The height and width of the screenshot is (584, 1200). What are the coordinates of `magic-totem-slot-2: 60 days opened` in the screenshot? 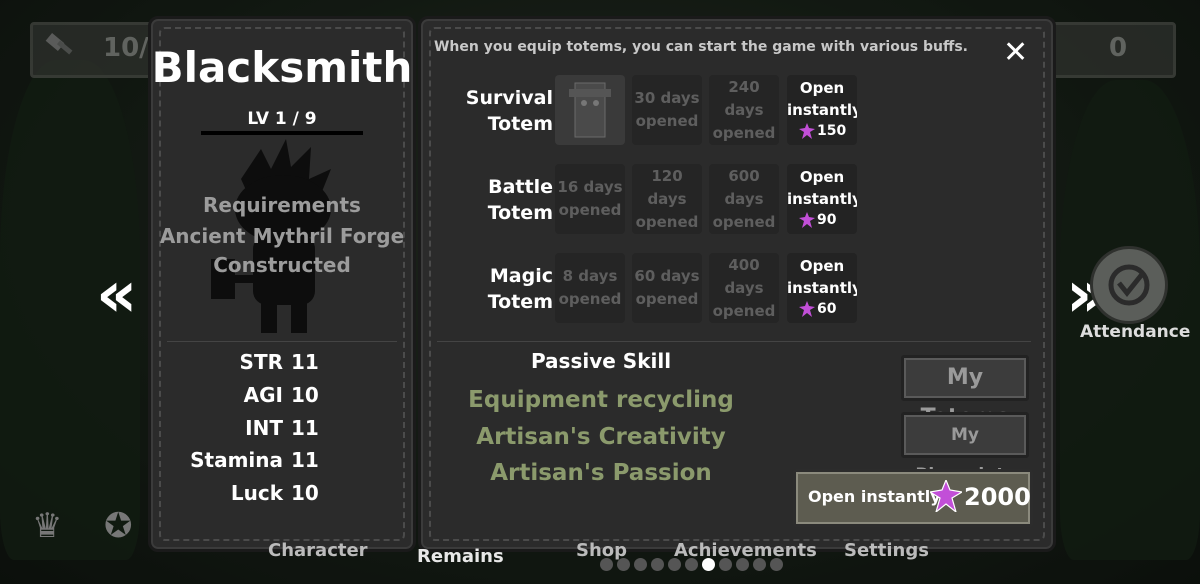 It's located at (667, 288).